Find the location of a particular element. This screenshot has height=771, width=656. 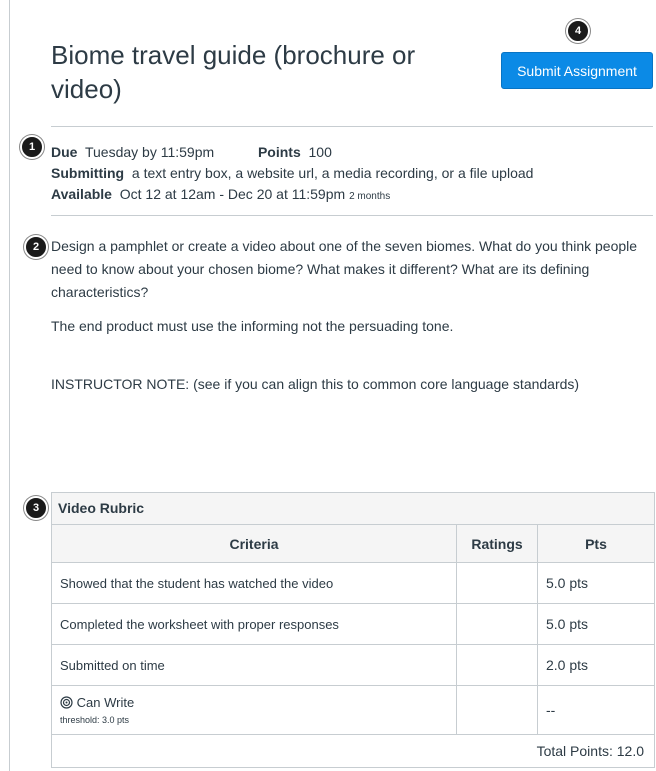

pts-header: Pts is located at coordinates (595, 544).